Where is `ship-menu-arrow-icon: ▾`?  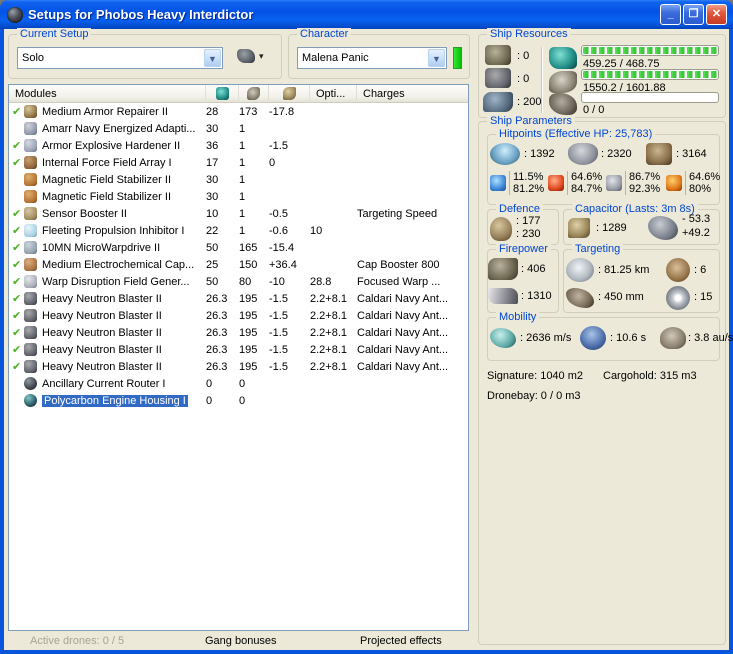
ship-menu-arrow-icon: ▾ is located at coordinates (261, 55).